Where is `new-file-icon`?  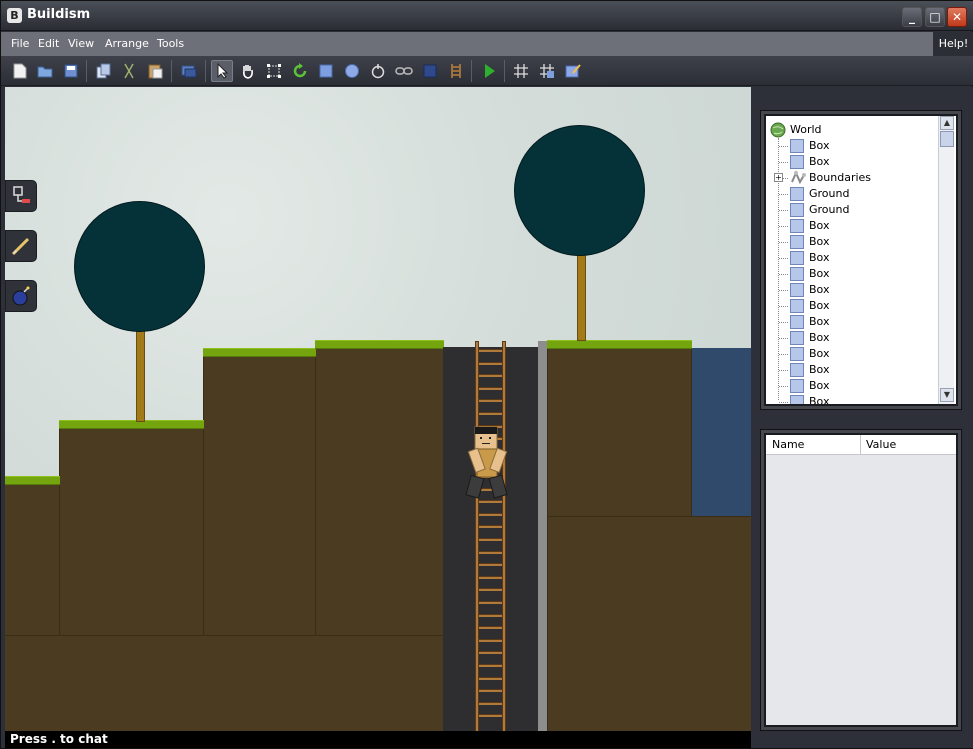 new-file-icon is located at coordinates (20, 71).